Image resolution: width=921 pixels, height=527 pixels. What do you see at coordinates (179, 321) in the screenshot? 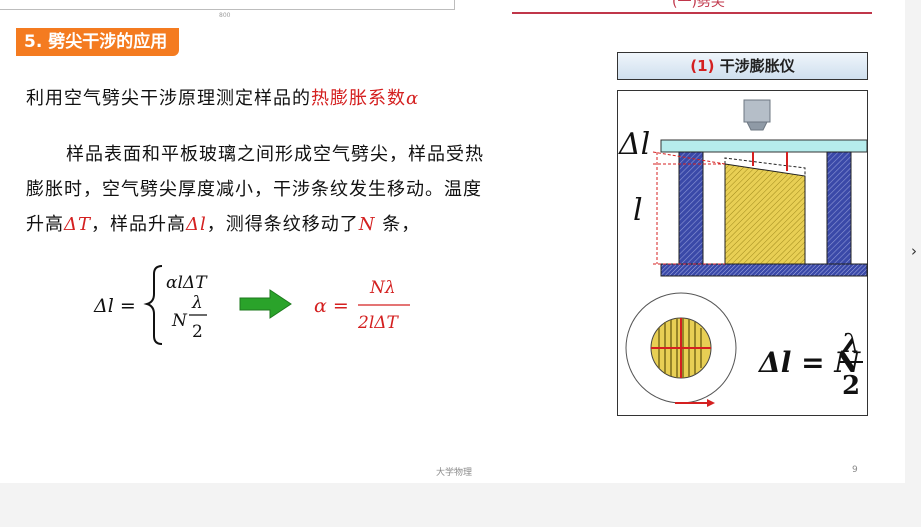
I see `case-2-n: N` at bounding box center [179, 321].